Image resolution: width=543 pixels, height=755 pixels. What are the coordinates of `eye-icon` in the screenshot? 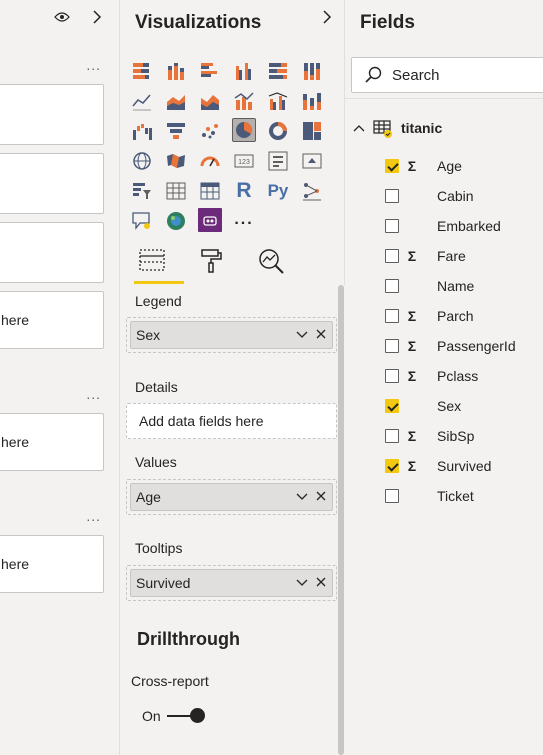 It's located at (62, 18).